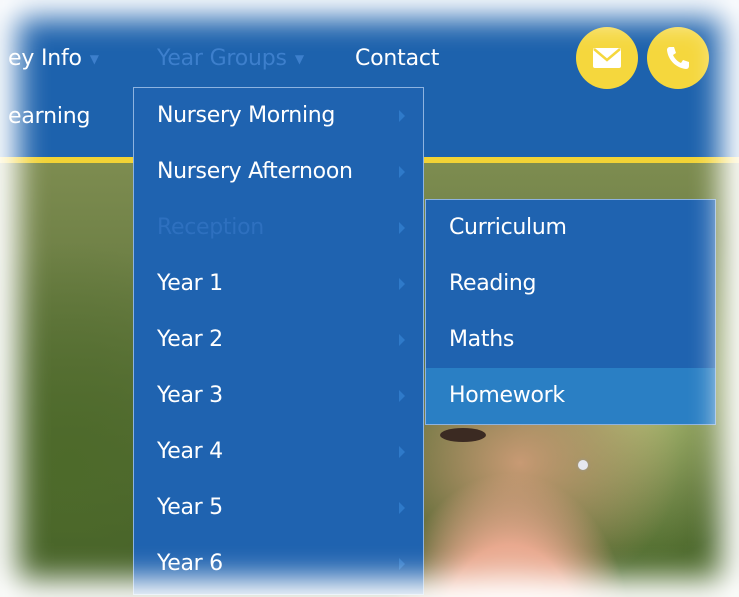 This screenshot has height=597, width=739. I want to click on nav-year-groups: Year Groups ▼, so click(230, 58).